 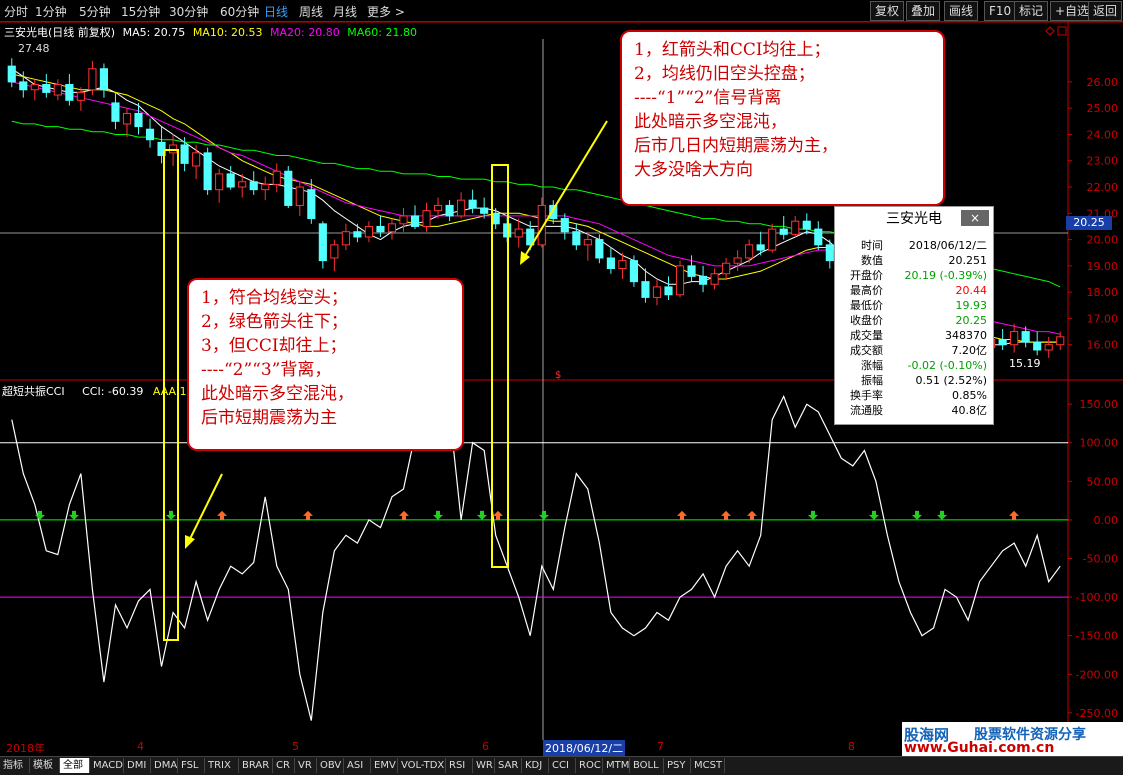 What do you see at coordinates (357, 765) in the screenshot?
I see `indicator-tab-12: ASI` at bounding box center [357, 765].